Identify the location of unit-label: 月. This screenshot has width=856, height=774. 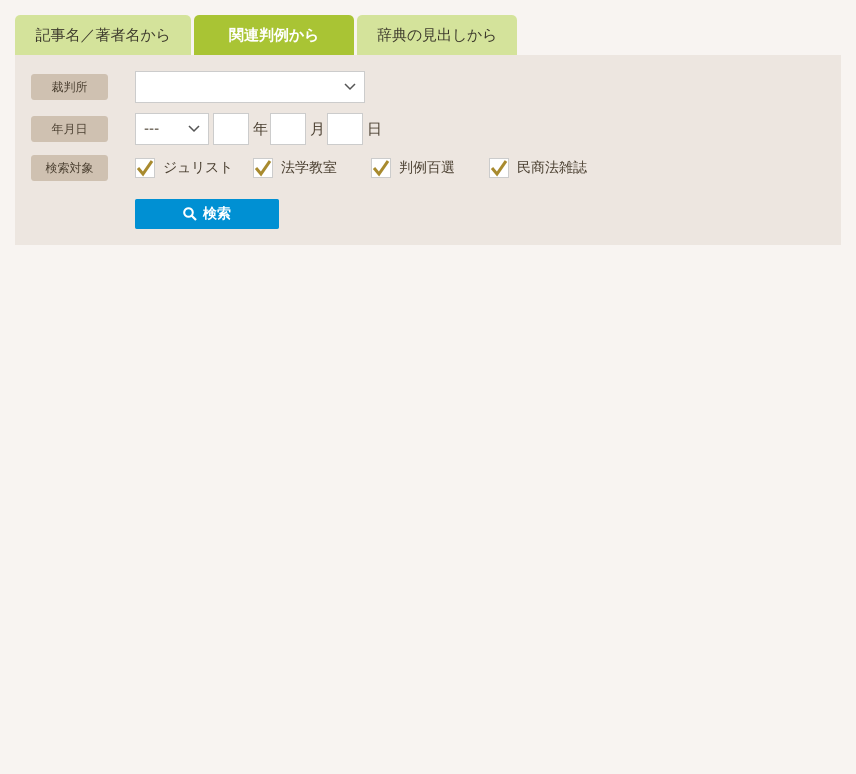
(317, 129).